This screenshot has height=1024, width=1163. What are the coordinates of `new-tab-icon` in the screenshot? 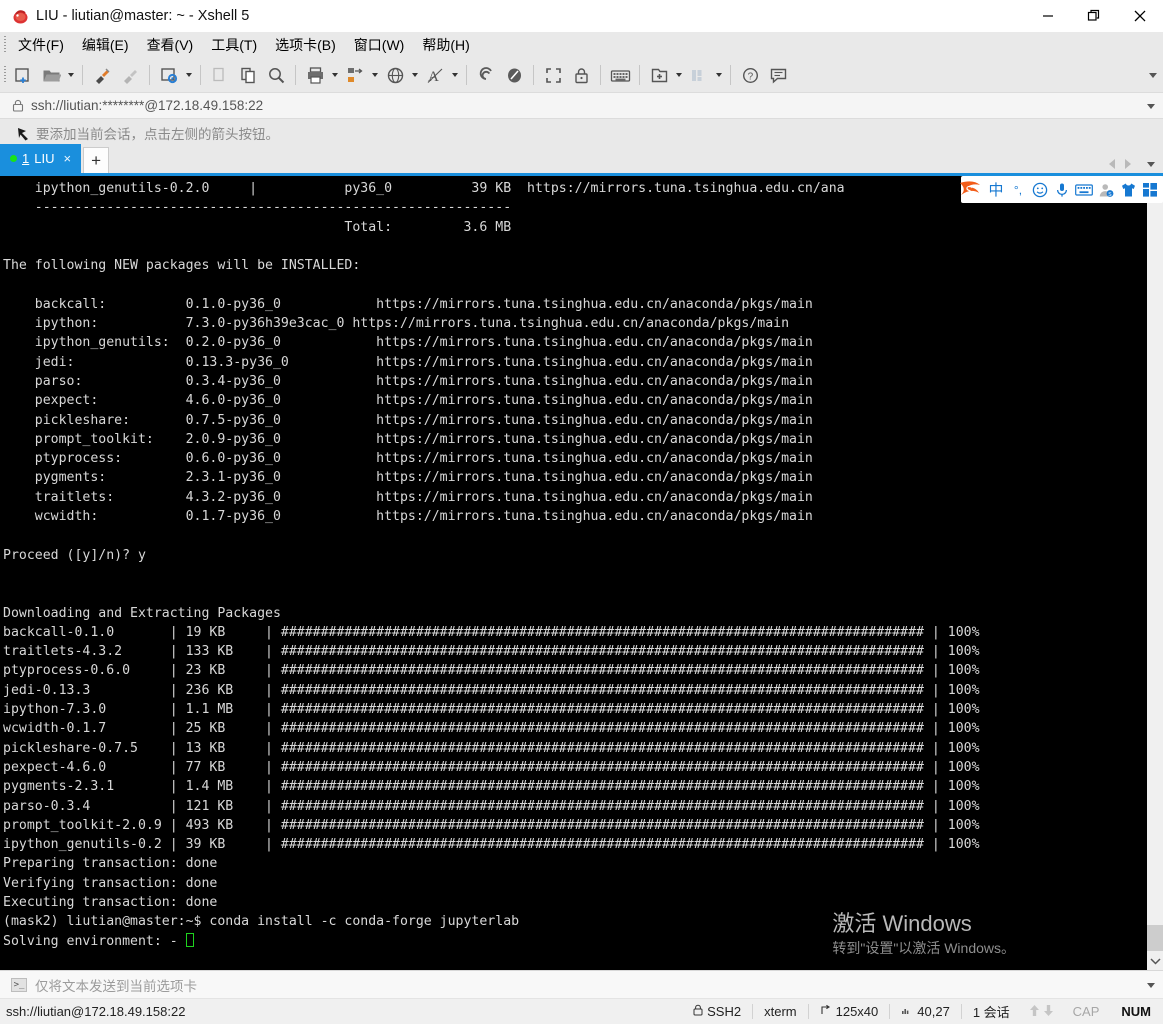 It's located at (659, 75).